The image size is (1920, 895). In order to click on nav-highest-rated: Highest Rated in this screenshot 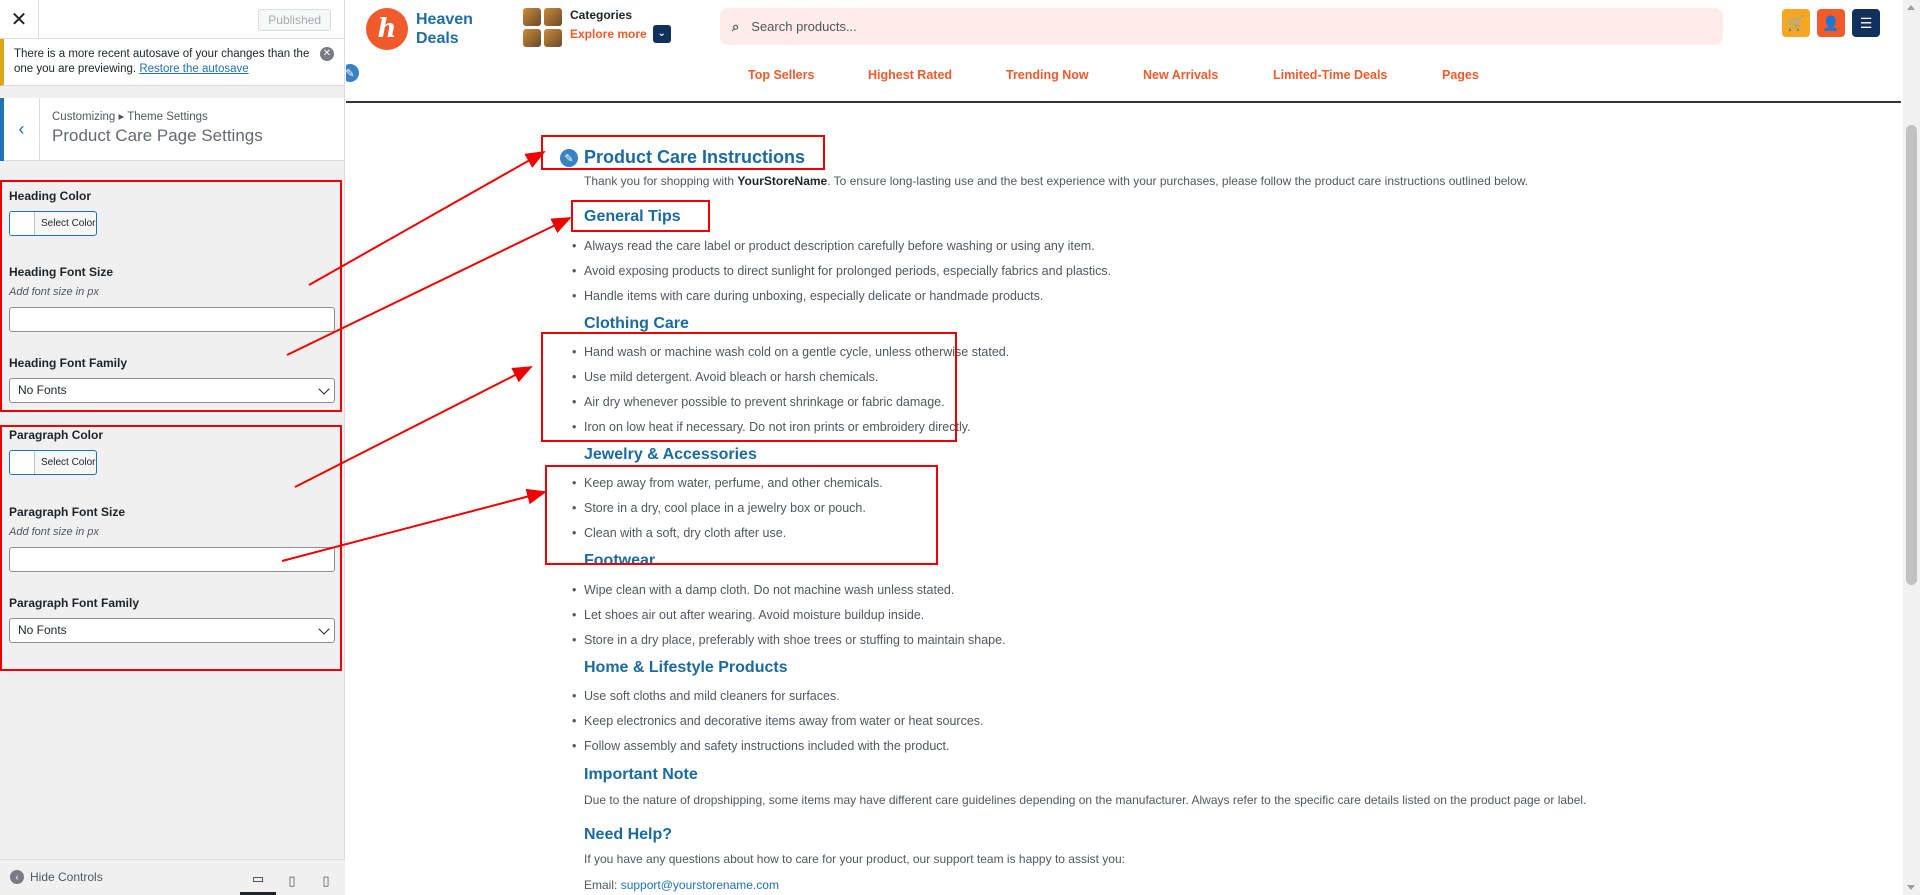, I will do `click(910, 75)`.